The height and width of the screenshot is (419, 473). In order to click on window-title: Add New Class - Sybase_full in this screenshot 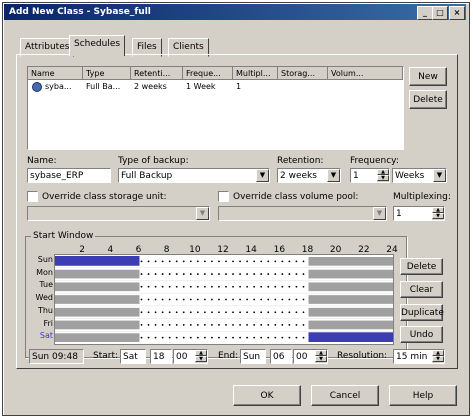, I will do `click(80, 12)`.